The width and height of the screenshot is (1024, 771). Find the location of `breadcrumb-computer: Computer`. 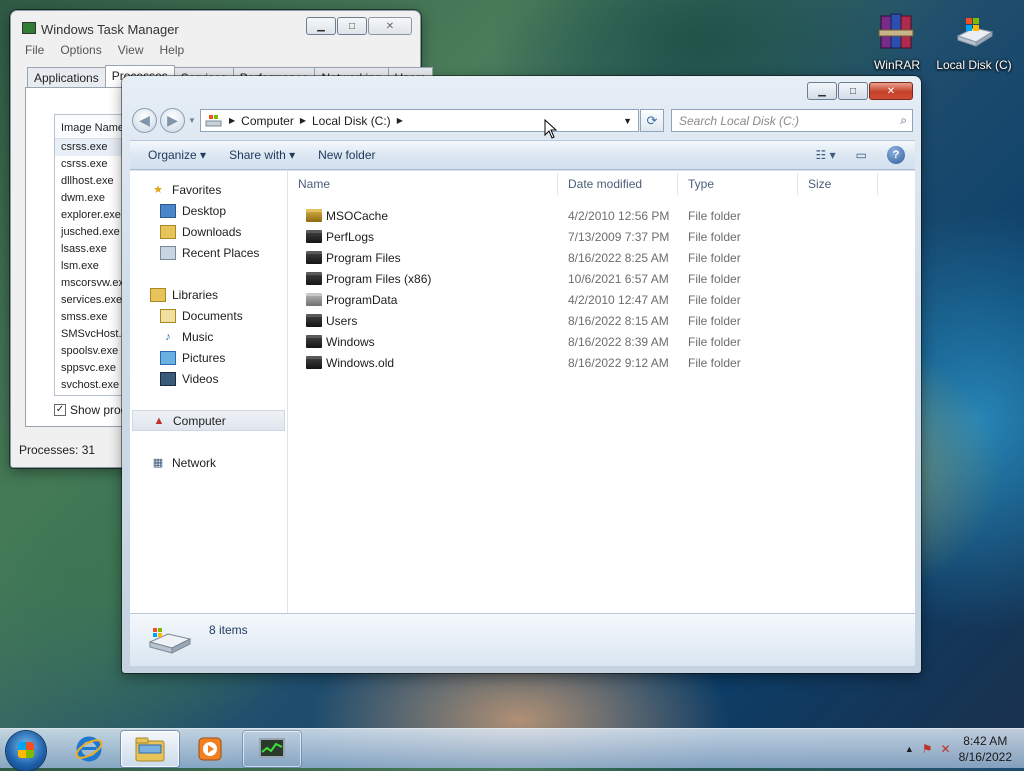

breadcrumb-computer: Computer is located at coordinates (267, 121).